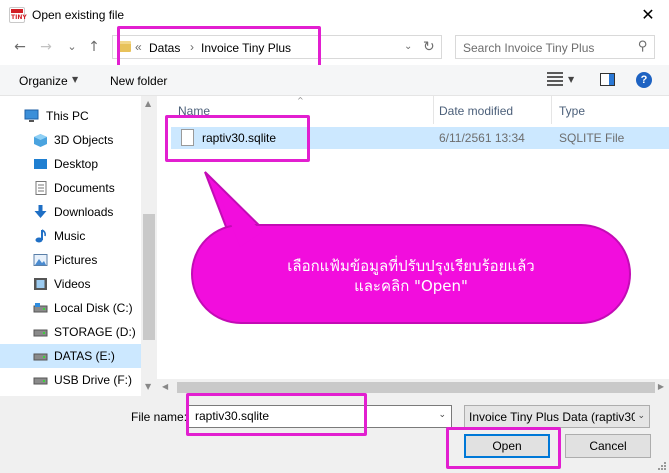 The width and height of the screenshot is (669, 473). What do you see at coordinates (72, 47) in the screenshot?
I see `recent-locations-chevron-icon: ⌄` at bounding box center [72, 47].